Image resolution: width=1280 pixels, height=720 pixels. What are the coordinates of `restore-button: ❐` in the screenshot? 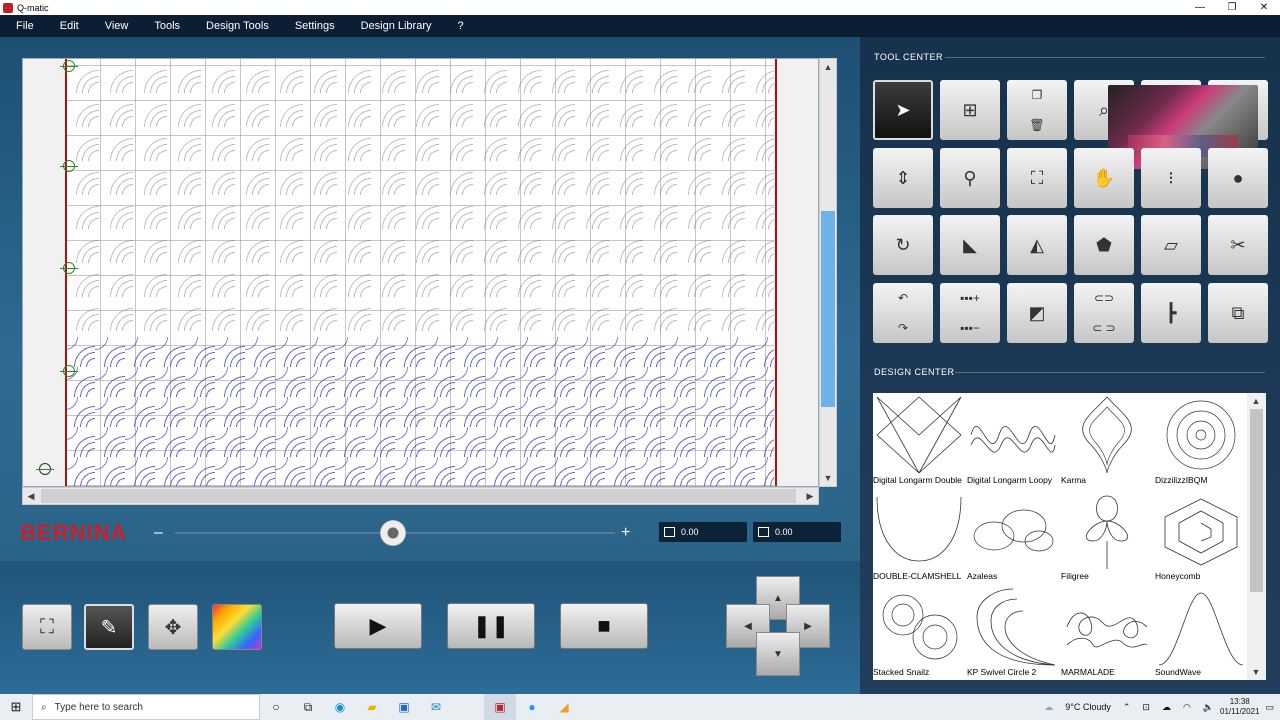 It's located at (1232, 7).